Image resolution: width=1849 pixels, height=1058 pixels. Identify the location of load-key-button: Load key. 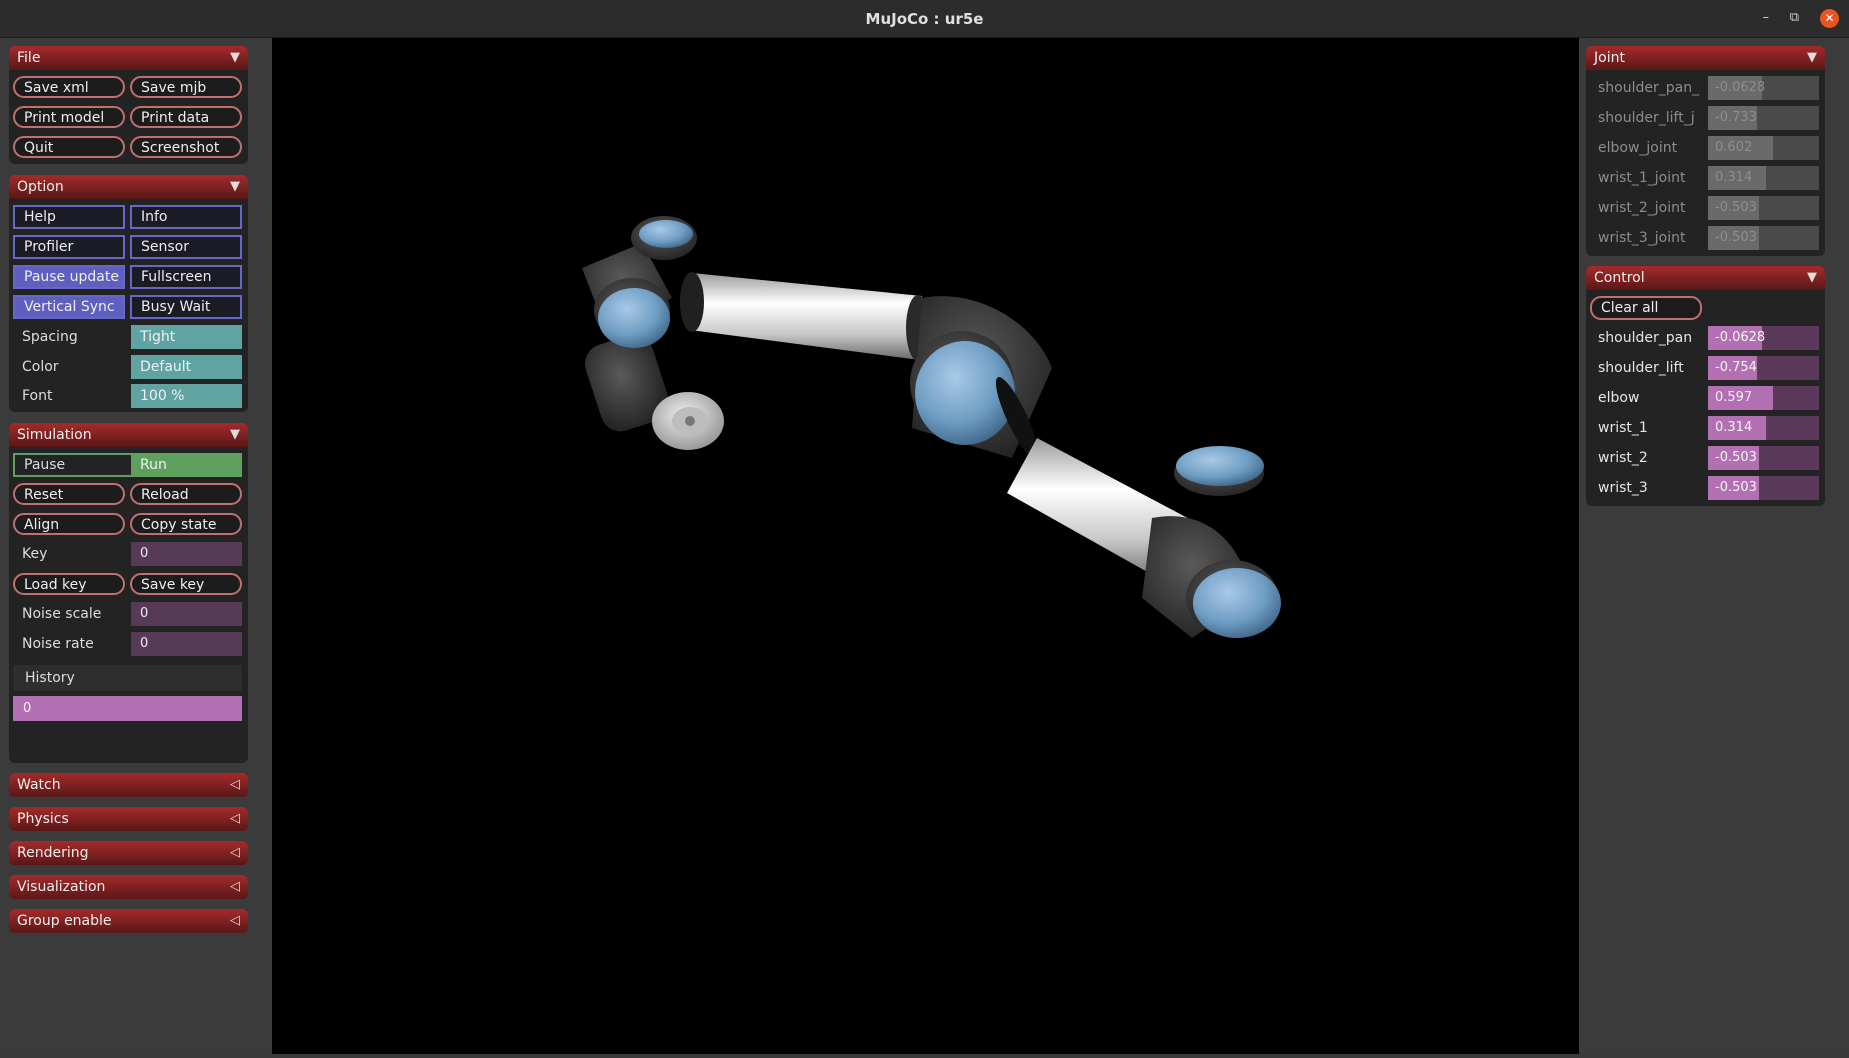
(69, 584).